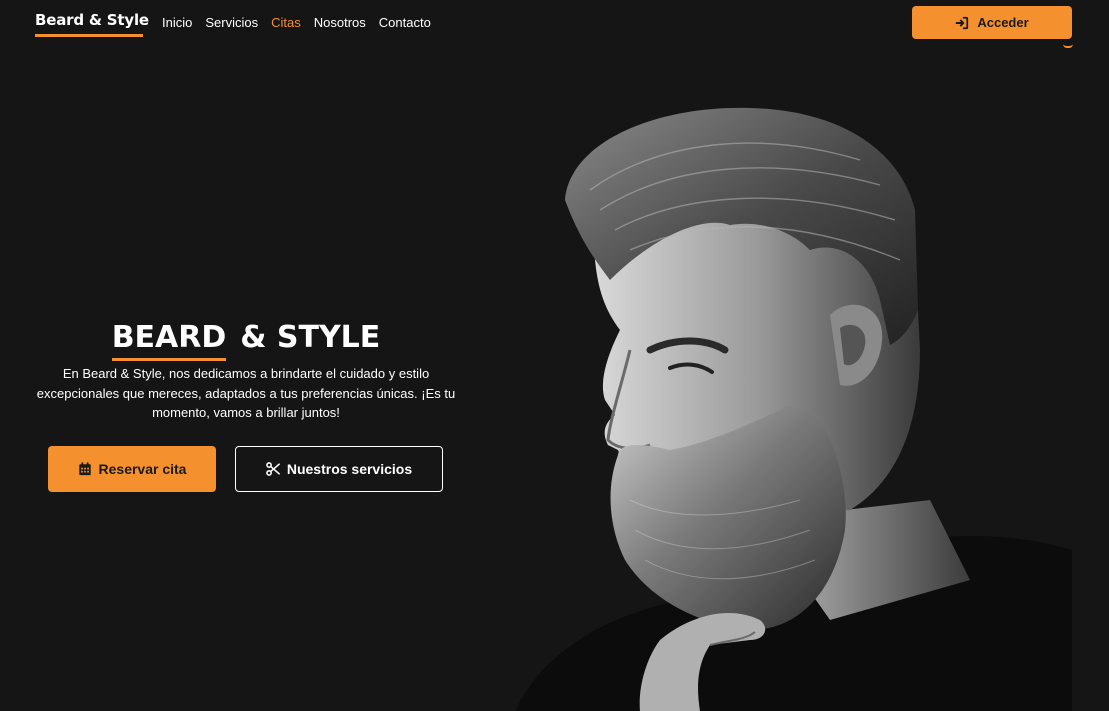  I want to click on reserve-appointment-button: Reservar cita, so click(132, 469).